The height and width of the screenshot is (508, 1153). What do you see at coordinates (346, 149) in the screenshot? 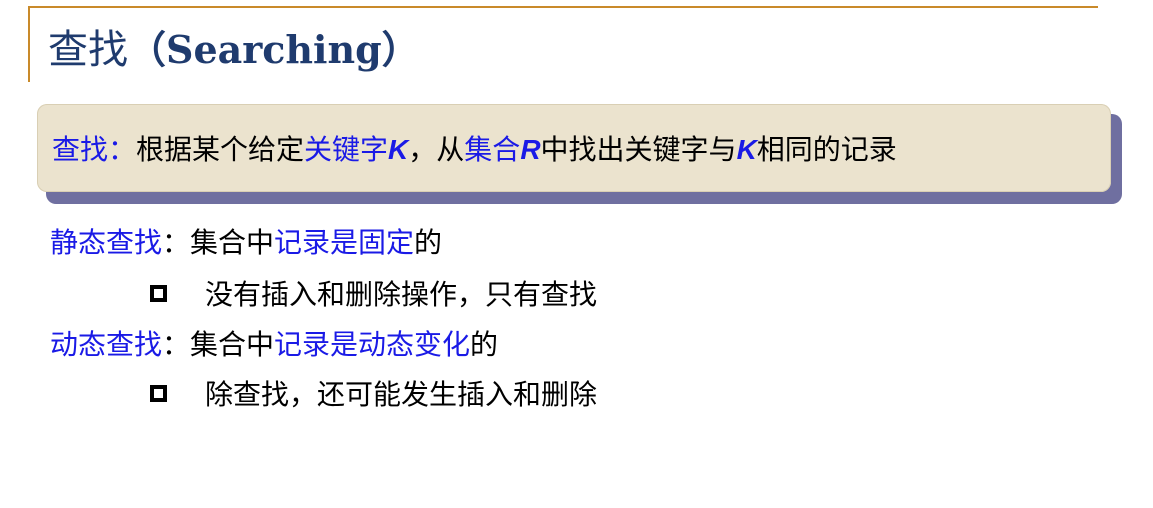
I see `definition-keyword: 关键字` at bounding box center [346, 149].